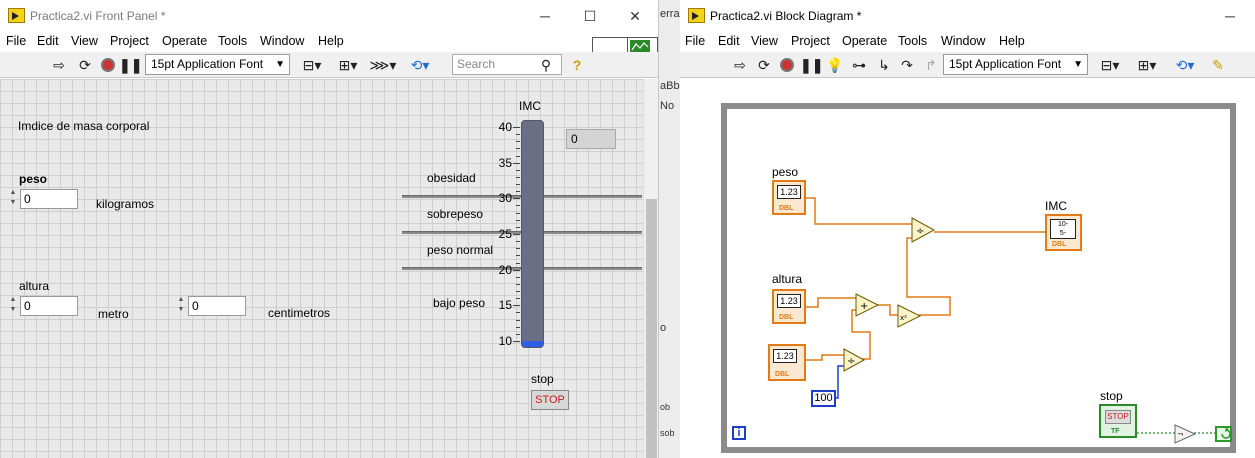 The width and height of the screenshot is (1255, 458). Describe the element at coordinates (1118, 421) in the screenshot. I see `stop-terminal: STOP TF` at that location.